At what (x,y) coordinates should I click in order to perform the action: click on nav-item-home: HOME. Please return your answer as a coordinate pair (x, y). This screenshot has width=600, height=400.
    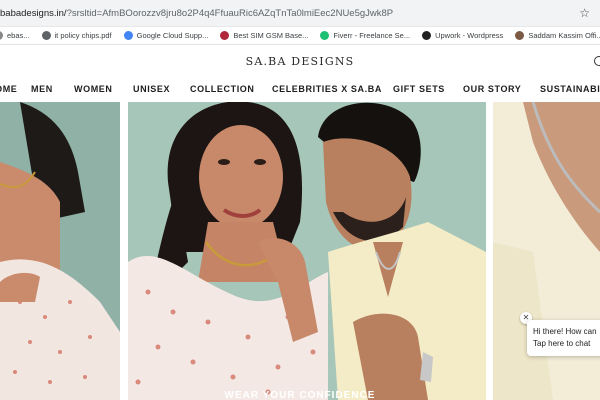
    Looking at the image, I should click on (8, 89).